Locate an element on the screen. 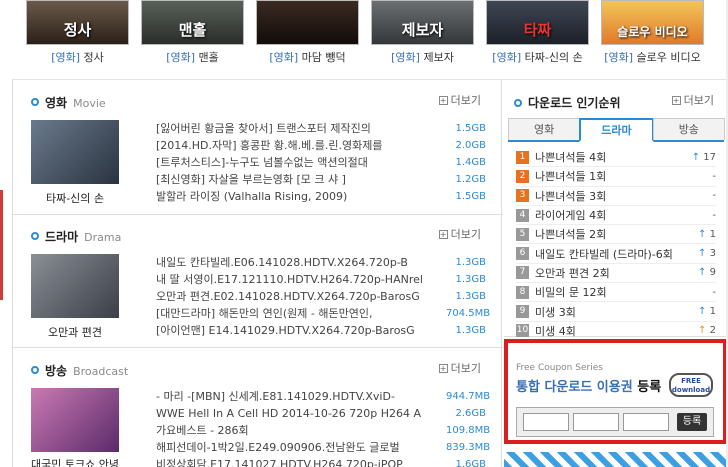 This screenshot has width=728, height=467. list-item: [2014.HD.자막] 홍콩판 황.해.베.를.린.영화제를 2.0GB is located at coordinates (321, 145).